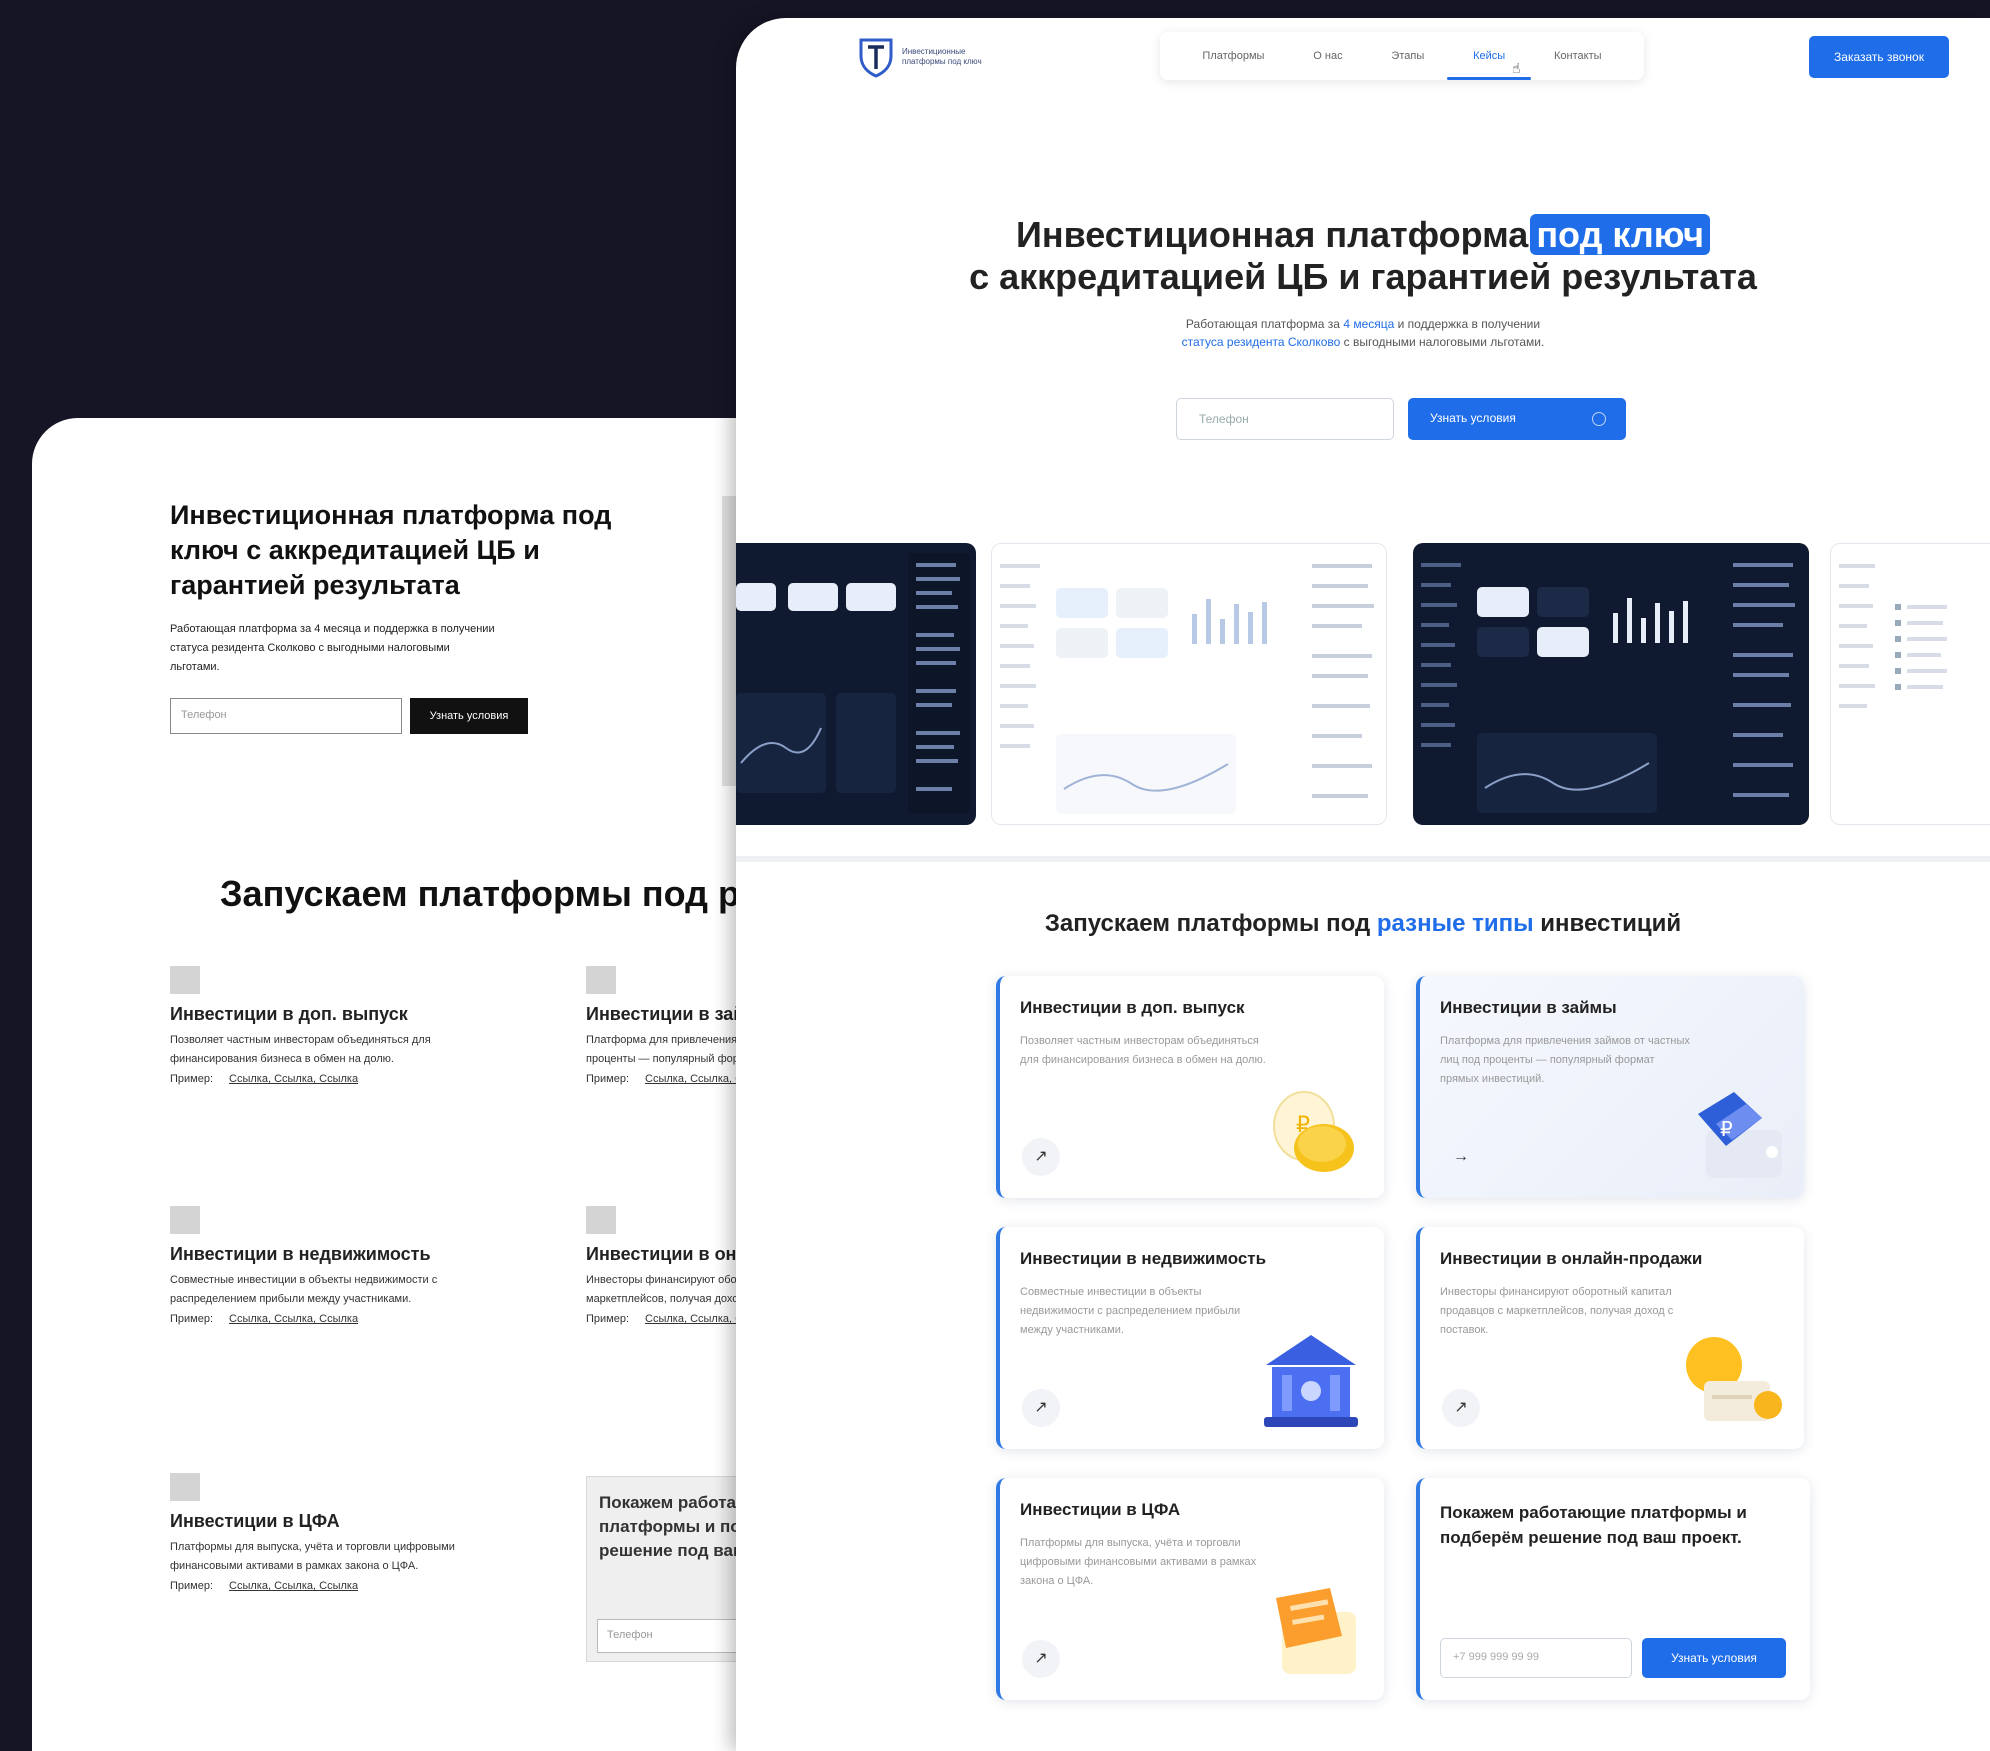 The width and height of the screenshot is (1990, 1751). Describe the element at coordinates (300, 1254) in the screenshot. I see `wireframe-item-title: Инвестиции в недвижимость` at that location.